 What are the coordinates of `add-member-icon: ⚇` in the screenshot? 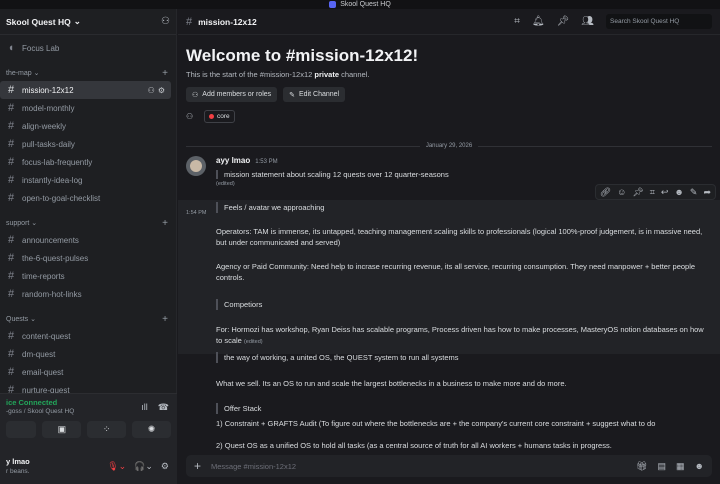 It's located at (151, 90).